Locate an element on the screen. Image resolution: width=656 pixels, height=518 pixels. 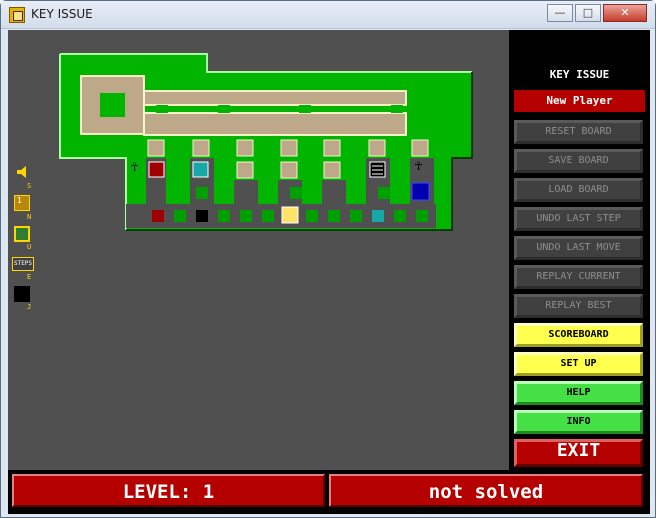
yellow-piece is located at coordinates (290, 215).